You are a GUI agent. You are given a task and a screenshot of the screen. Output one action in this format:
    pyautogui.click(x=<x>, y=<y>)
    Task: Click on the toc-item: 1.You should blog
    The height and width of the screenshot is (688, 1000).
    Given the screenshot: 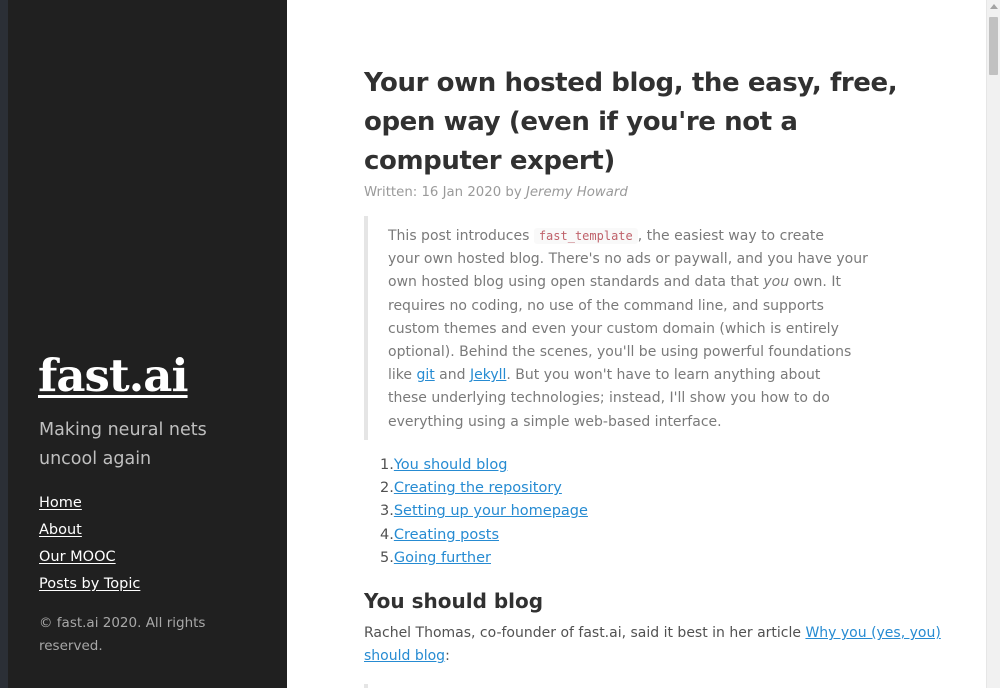 What is the action you would take?
    pyautogui.click(x=484, y=465)
    